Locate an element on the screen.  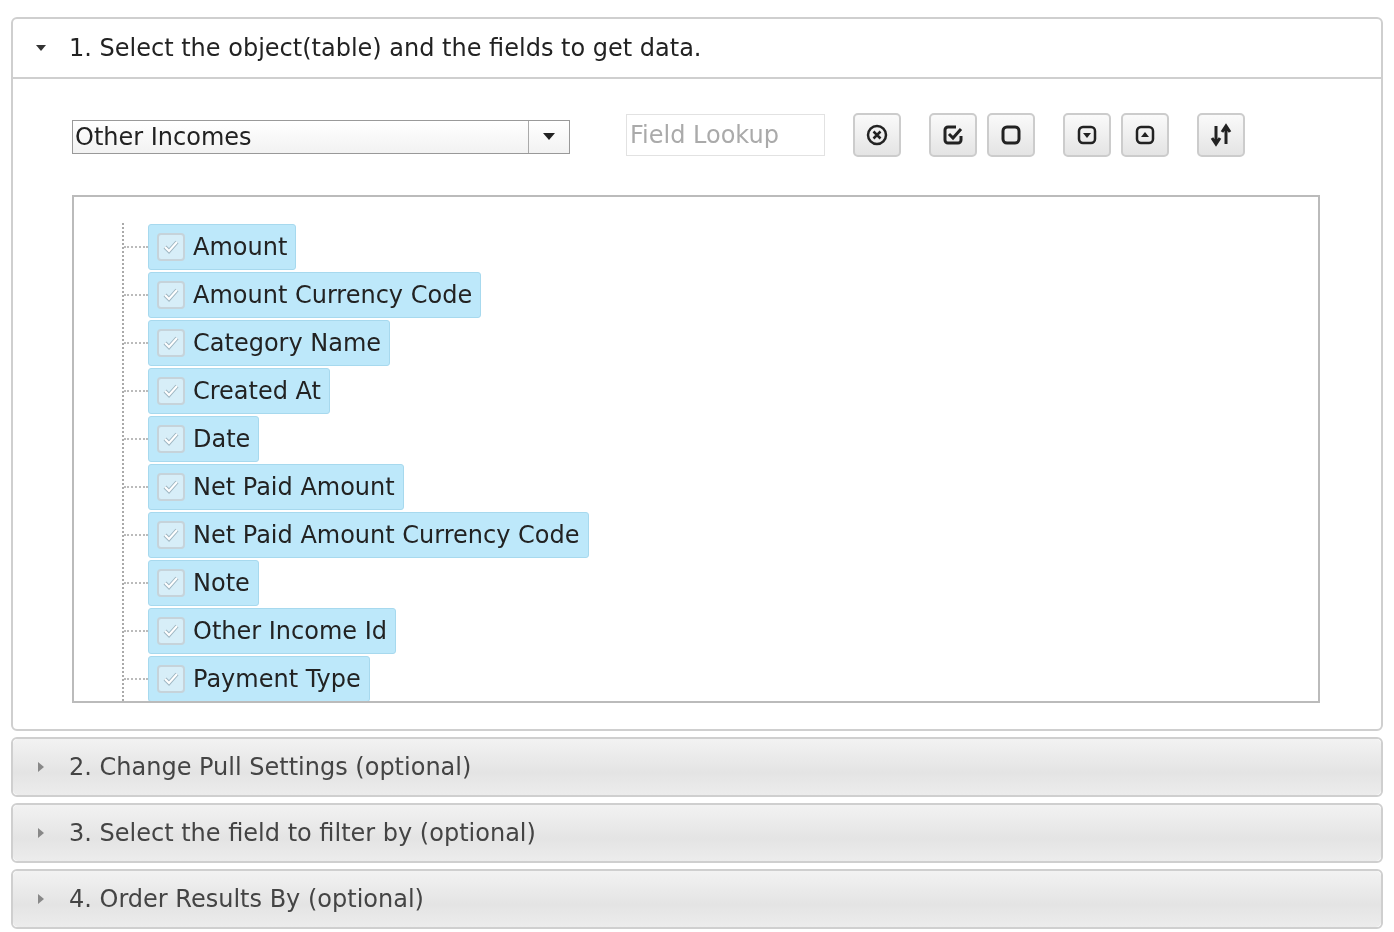
field-item: Date is located at coordinates (204, 439).